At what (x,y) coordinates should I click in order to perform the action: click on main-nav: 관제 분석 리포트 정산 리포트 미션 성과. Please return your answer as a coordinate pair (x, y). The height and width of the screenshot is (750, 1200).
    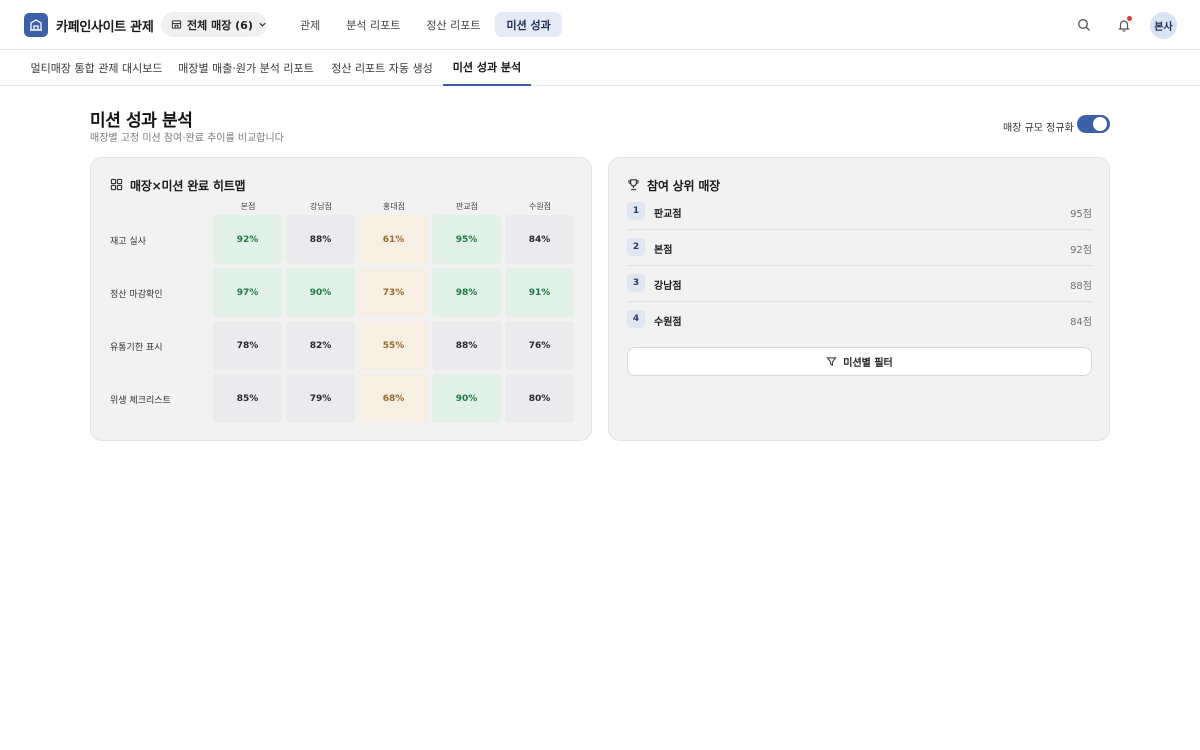
    Looking at the image, I should click on (425, 24).